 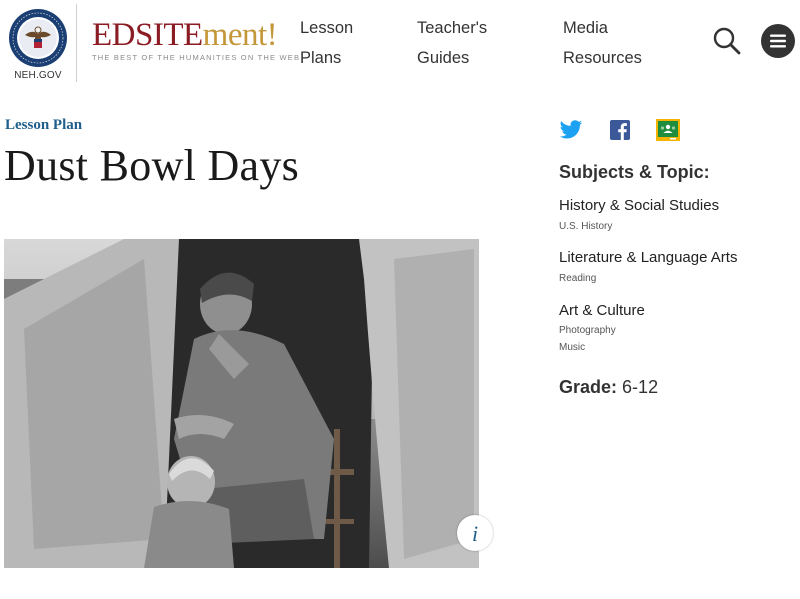 I want to click on subject-history-social-studies: History & Social Studies, so click(x=639, y=205).